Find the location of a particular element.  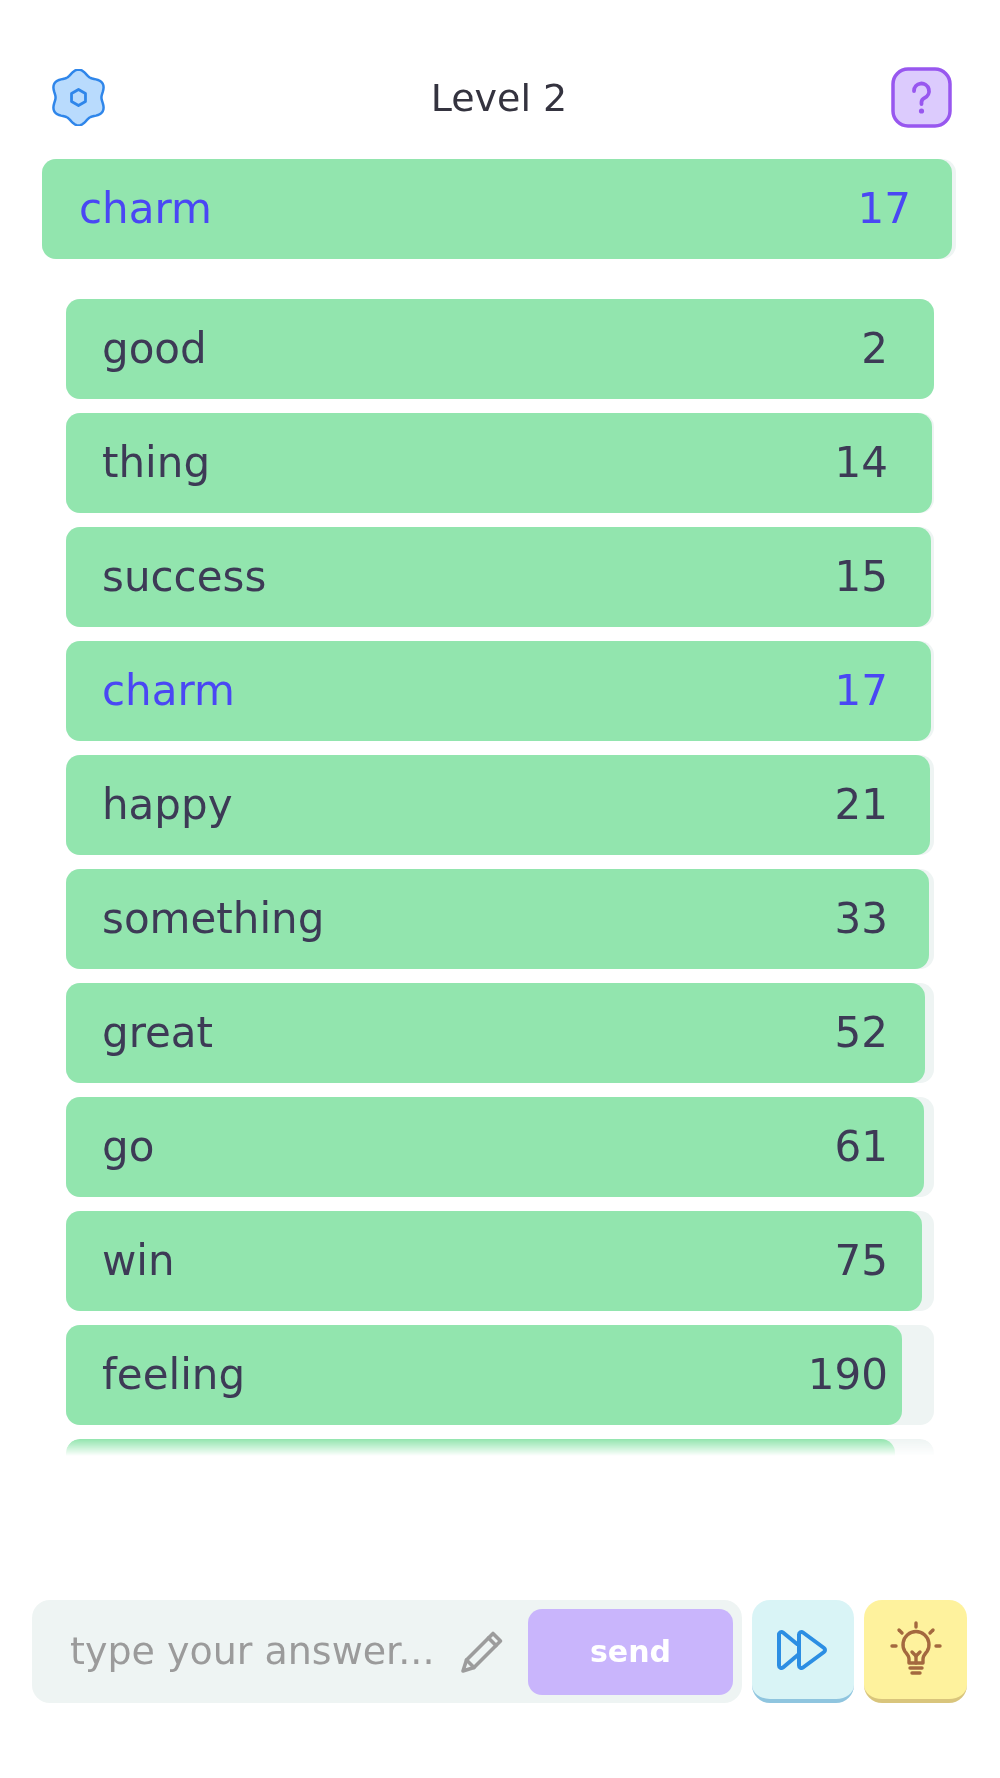

guess-word: good is located at coordinates (154, 349).